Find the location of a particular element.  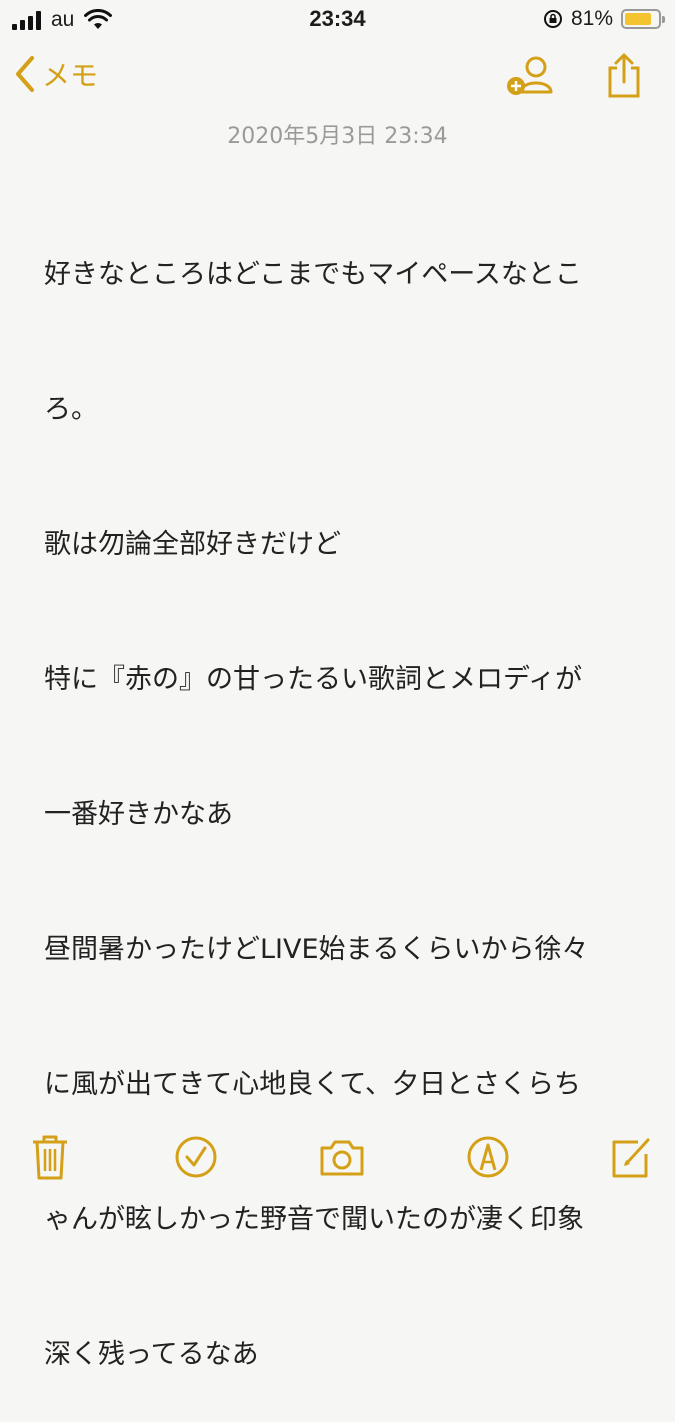

battery-fill is located at coordinates (638, 19).